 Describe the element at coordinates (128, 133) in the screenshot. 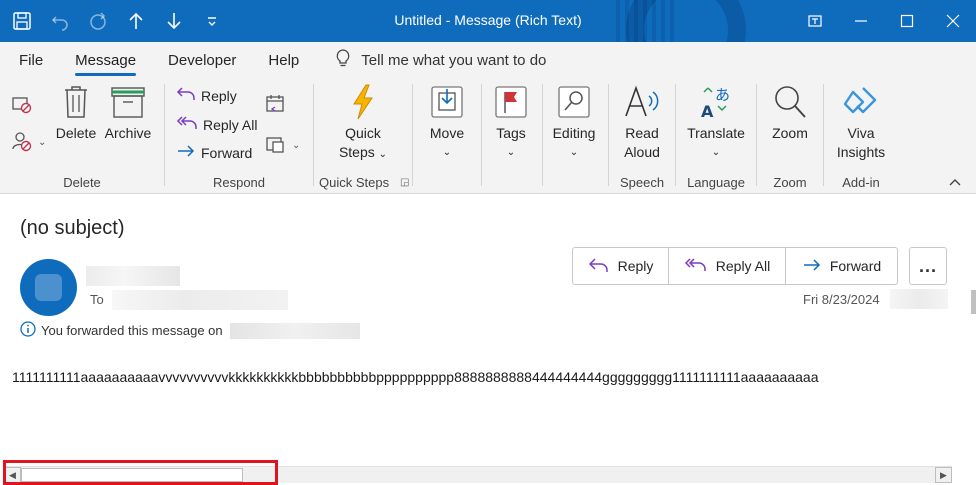

I see `archive-label: Archive` at that location.